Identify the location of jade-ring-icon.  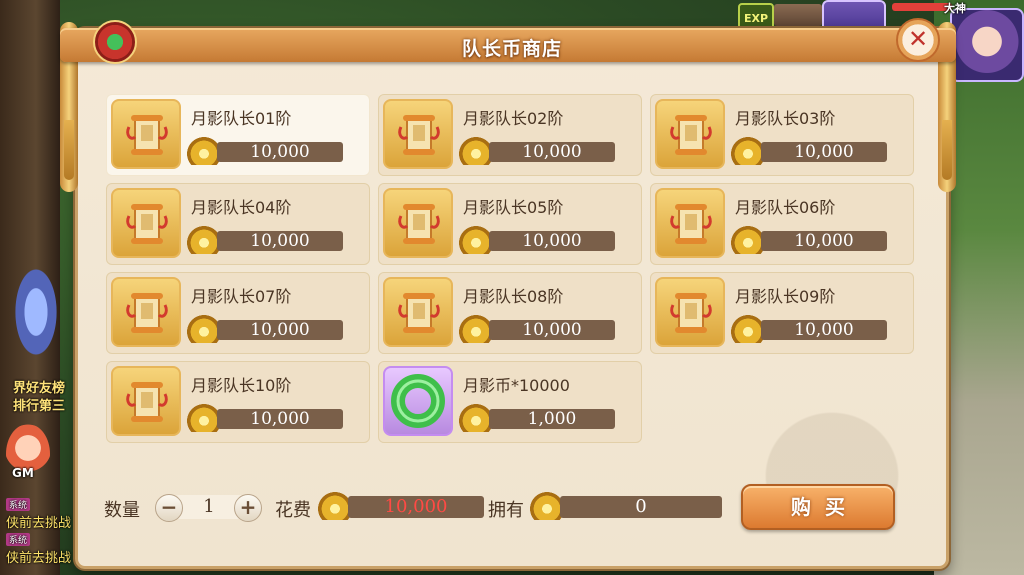
(418, 401).